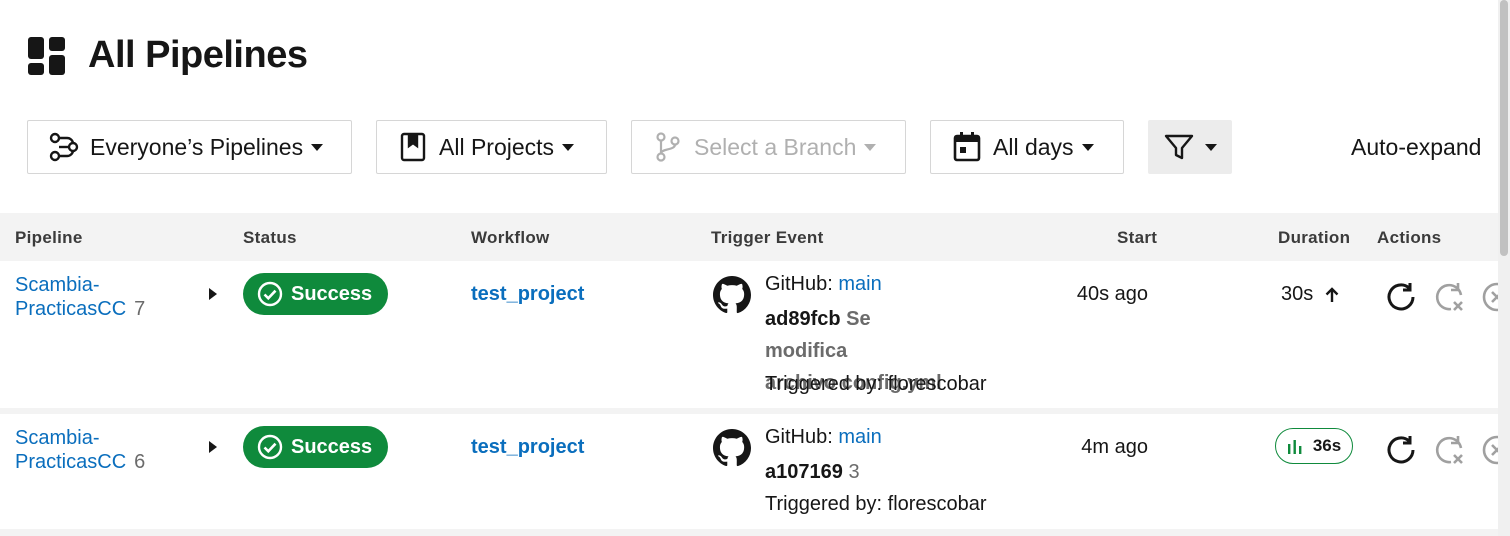 The width and height of the screenshot is (1510, 536). What do you see at coordinates (46, 55) in the screenshot?
I see `dashboard-grid-icon` at bounding box center [46, 55].